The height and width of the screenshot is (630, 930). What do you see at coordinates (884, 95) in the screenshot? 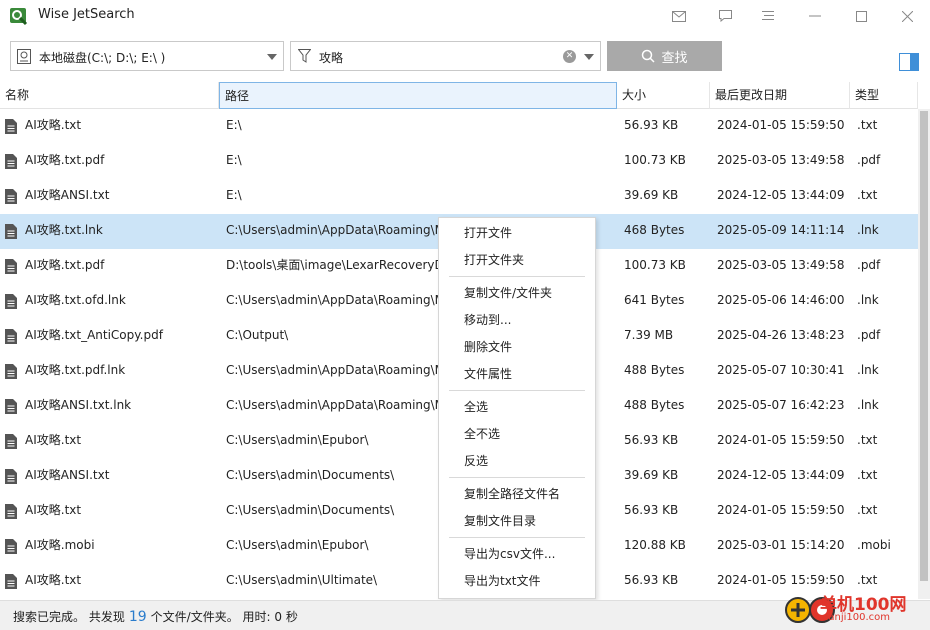
I see `column-header-type: 类型` at bounding box center [884, 95].